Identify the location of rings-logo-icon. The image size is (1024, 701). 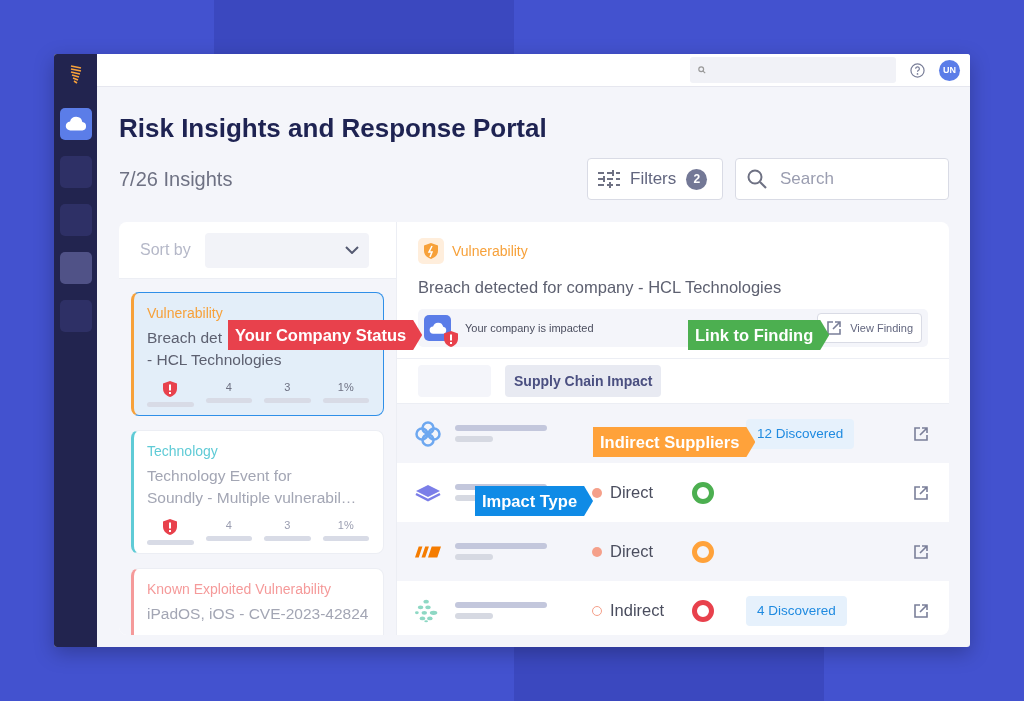
(428, 433).